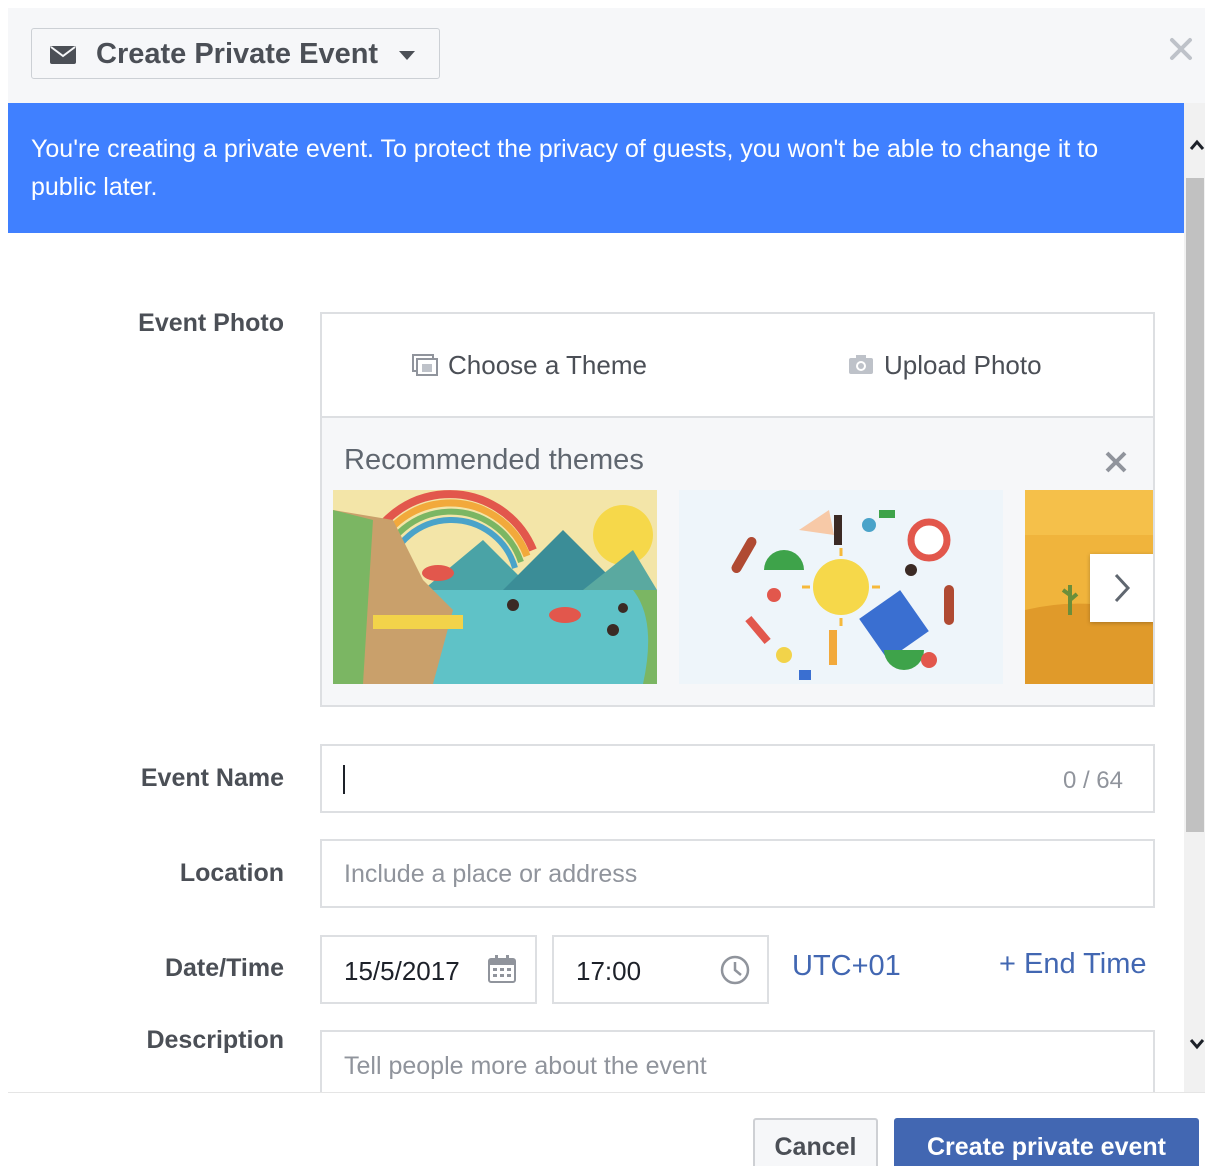  What do you see at coordinates (606, 1129) in the screenshot?
I see `dialog-footer: Cancel Create private event` at bounding box center [606, 1129].